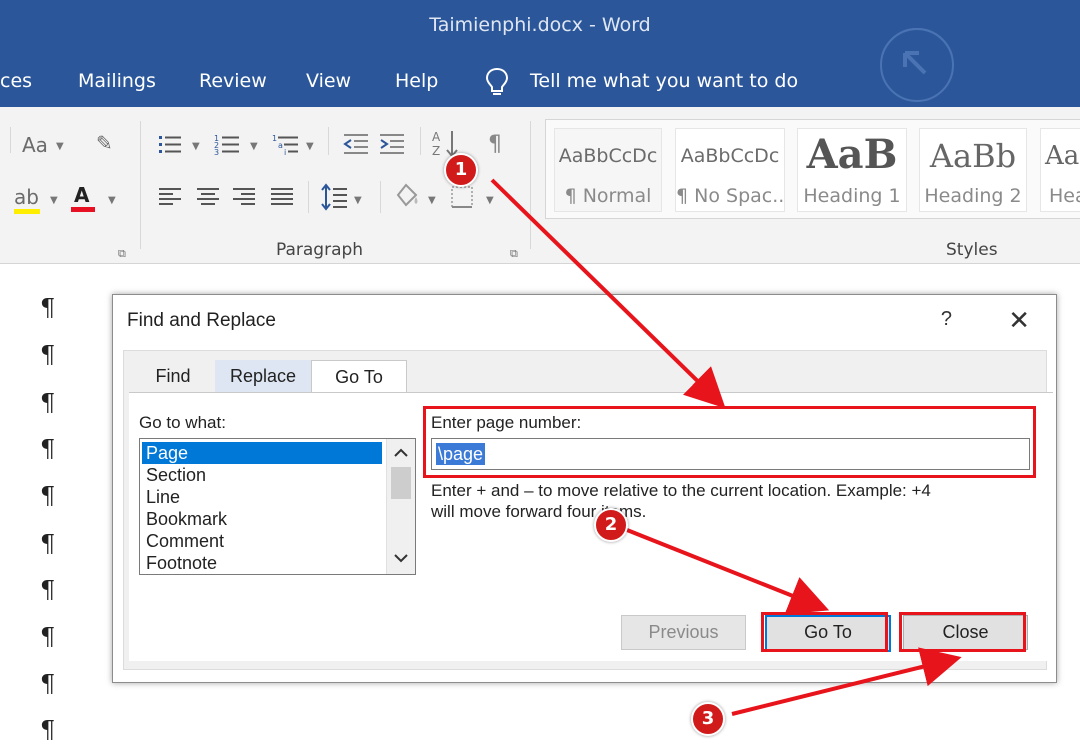 This screenshot has width=1080, height=754. What do you see at coordinates (708, 719) in the screenshot?
I see `step-badge-3: 3` at bounding box center [708, 719].